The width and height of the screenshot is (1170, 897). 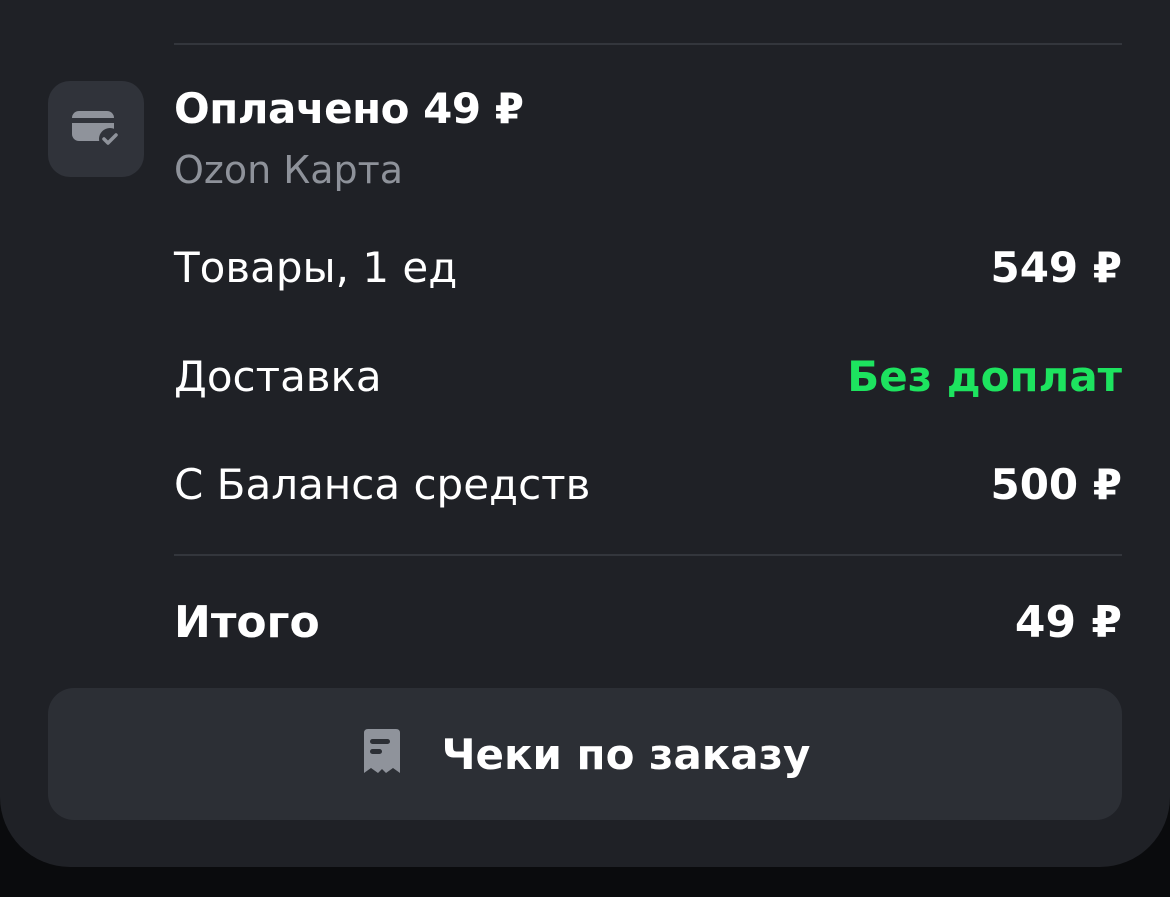 I want to click on total-label: Итого, so click(x=247, y=622).